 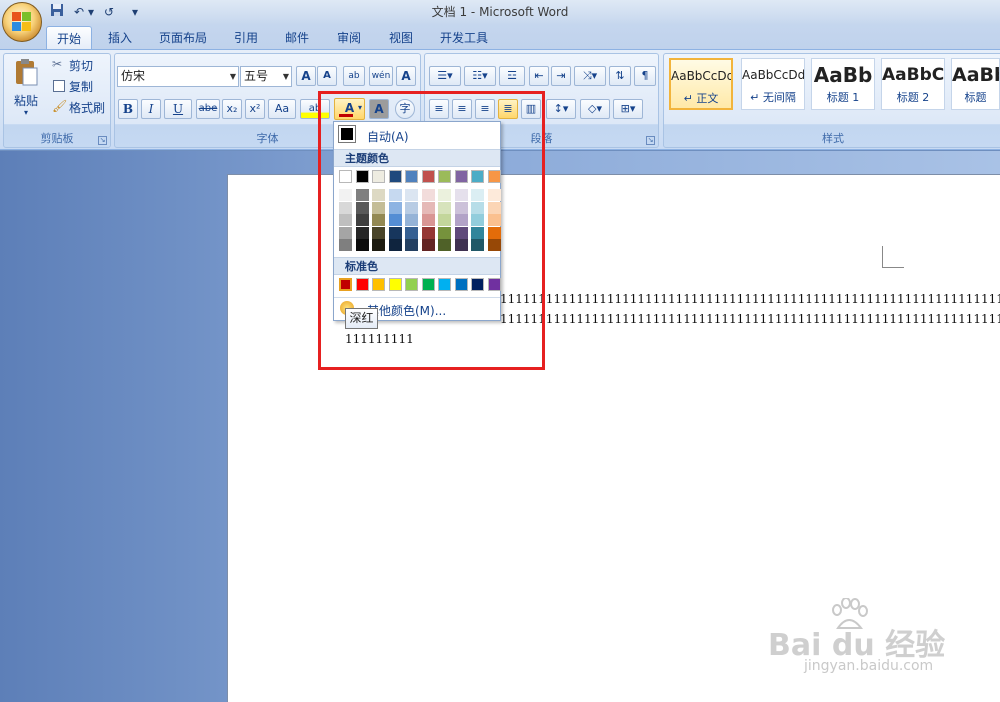 What do you see at coordinates (349, 38) in the screenshot?
I see `tab-review: 审阅` at bounding box center [349, 38].